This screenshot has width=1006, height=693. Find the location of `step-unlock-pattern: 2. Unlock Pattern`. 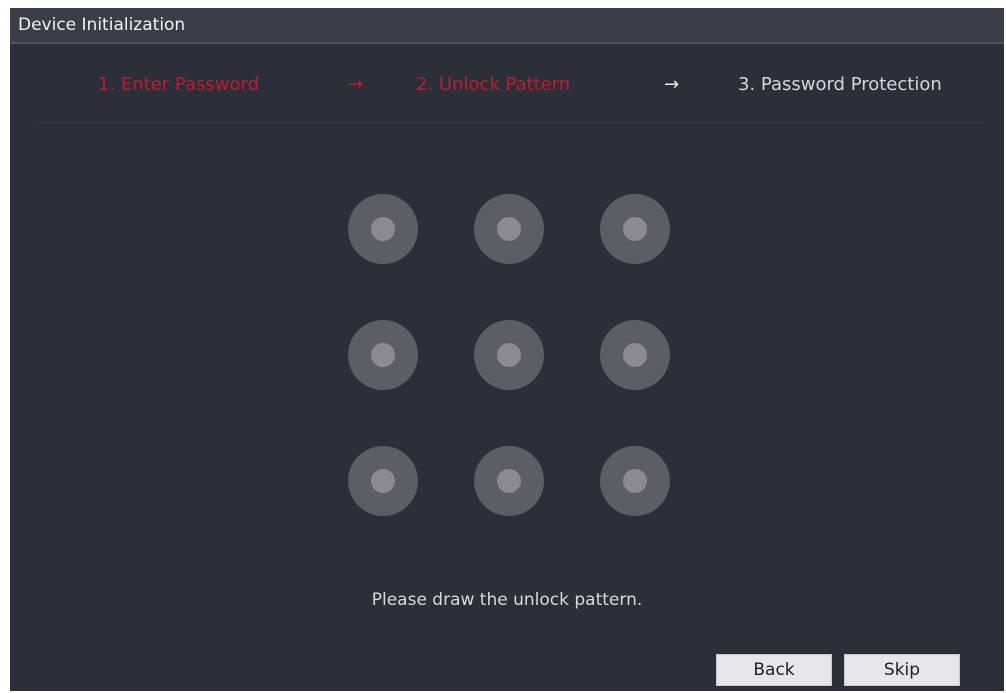

step-unlock-pattern: 2. Unlock Pattern is located at coordinates (493, 84).